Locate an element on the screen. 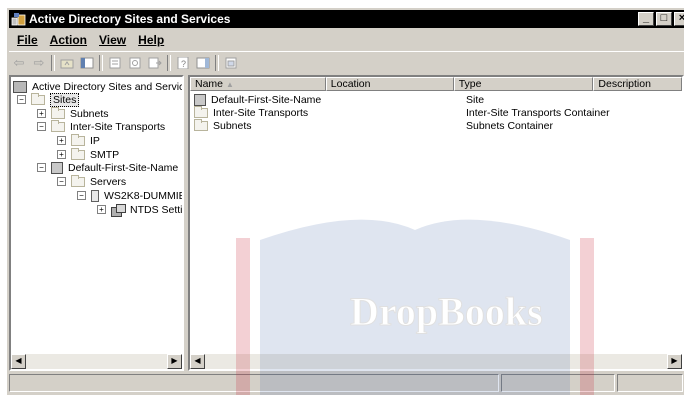  menu-bar: File Action View Help is located at coordinates (346, 40).